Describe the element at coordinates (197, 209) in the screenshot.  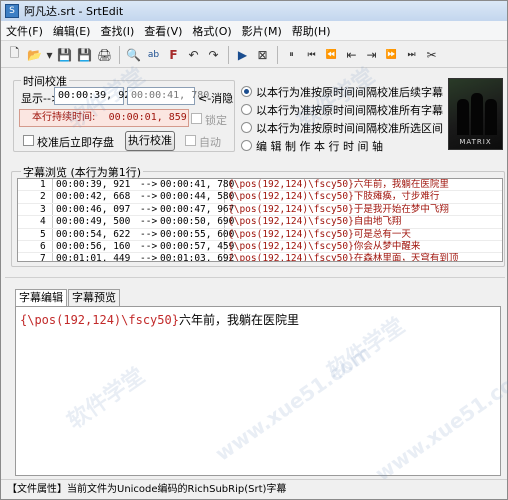
I see `row-end-time: 00:00:47, 967` at that location.